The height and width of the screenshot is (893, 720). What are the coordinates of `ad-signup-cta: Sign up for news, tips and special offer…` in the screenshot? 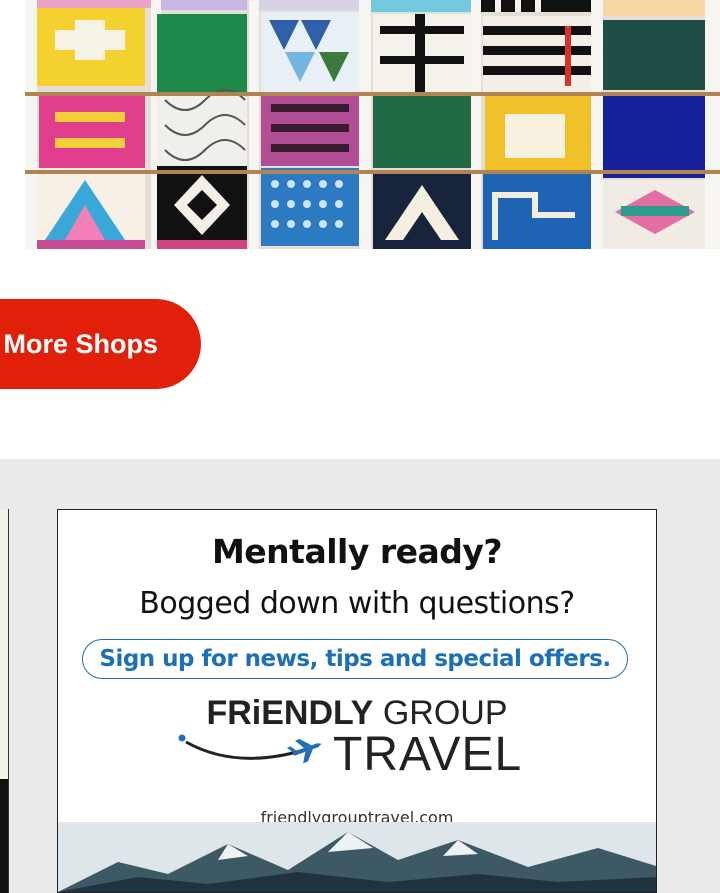 It's located at (355, 659).